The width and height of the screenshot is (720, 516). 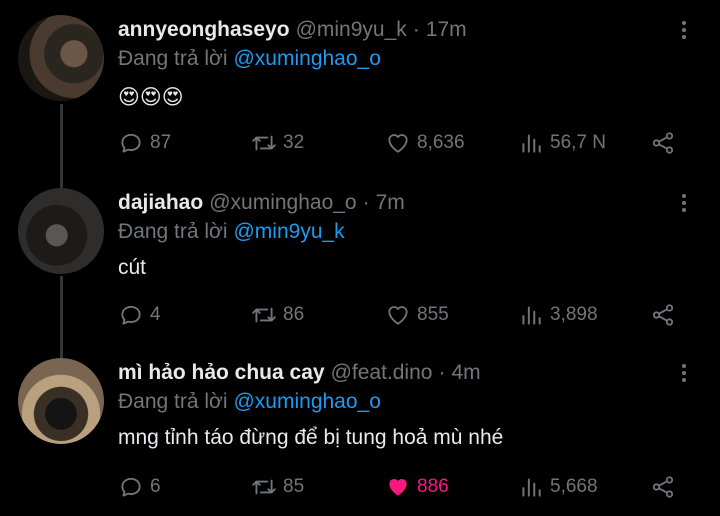 What do you see at coordinates (574, 314) in the screenshot?
I see `view-count: 3,898` at bounding box center [574, 314].